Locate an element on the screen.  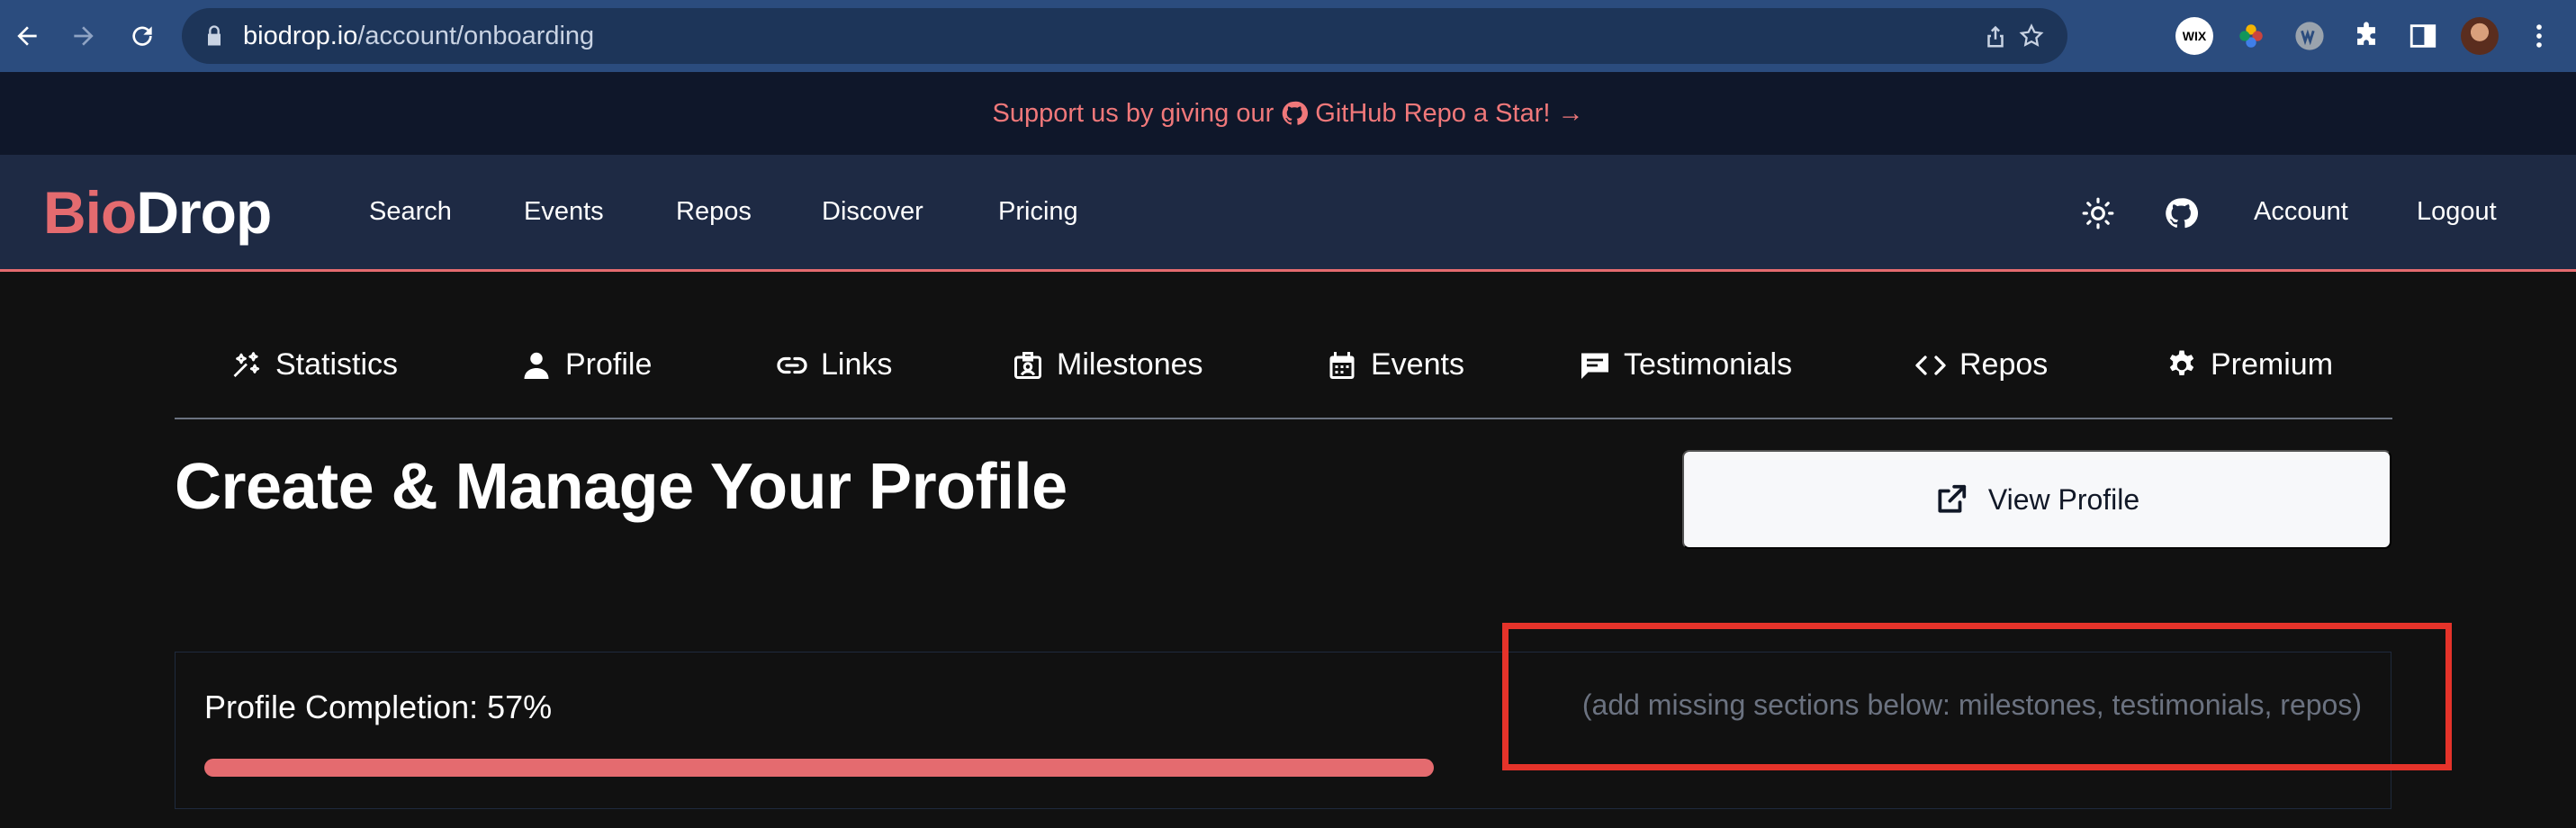
user-icon is located at coordinates (536, 366).